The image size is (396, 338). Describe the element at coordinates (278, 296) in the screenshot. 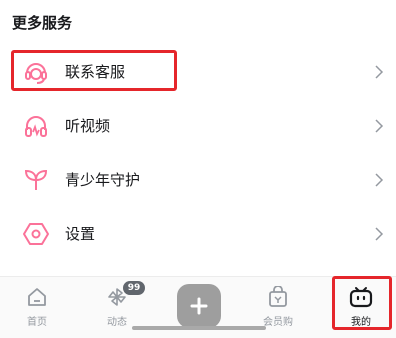

I see `shopping-bag-icon` at that location.